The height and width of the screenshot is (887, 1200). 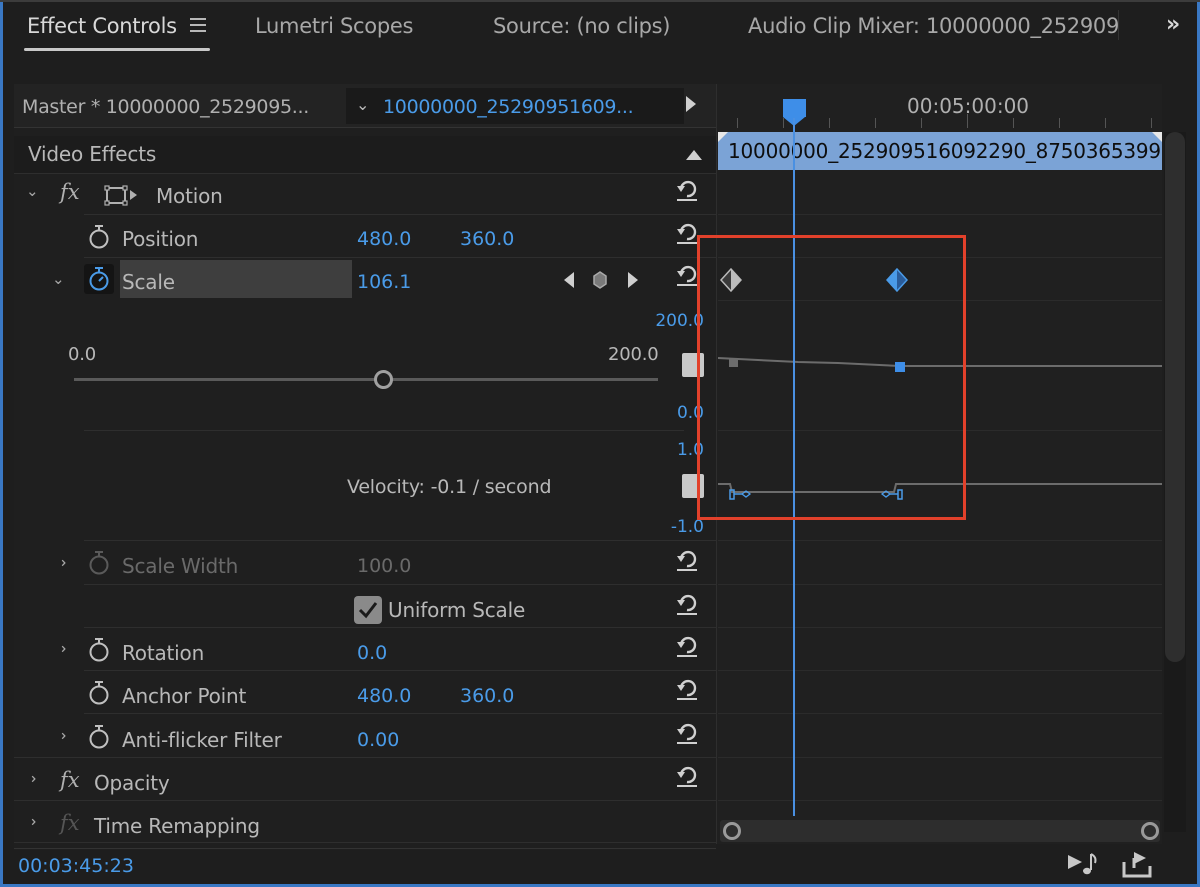 What do you see at coordinates (132, 783) in the screenshot?
I see `opacity-label: Opacity` at bounding box center [132, 783].